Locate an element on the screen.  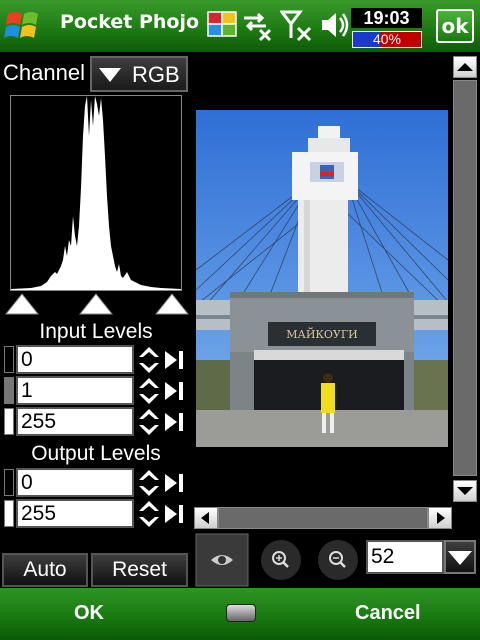
clock-battery-area: 19:03 40% is located at coordinates (386, 28).